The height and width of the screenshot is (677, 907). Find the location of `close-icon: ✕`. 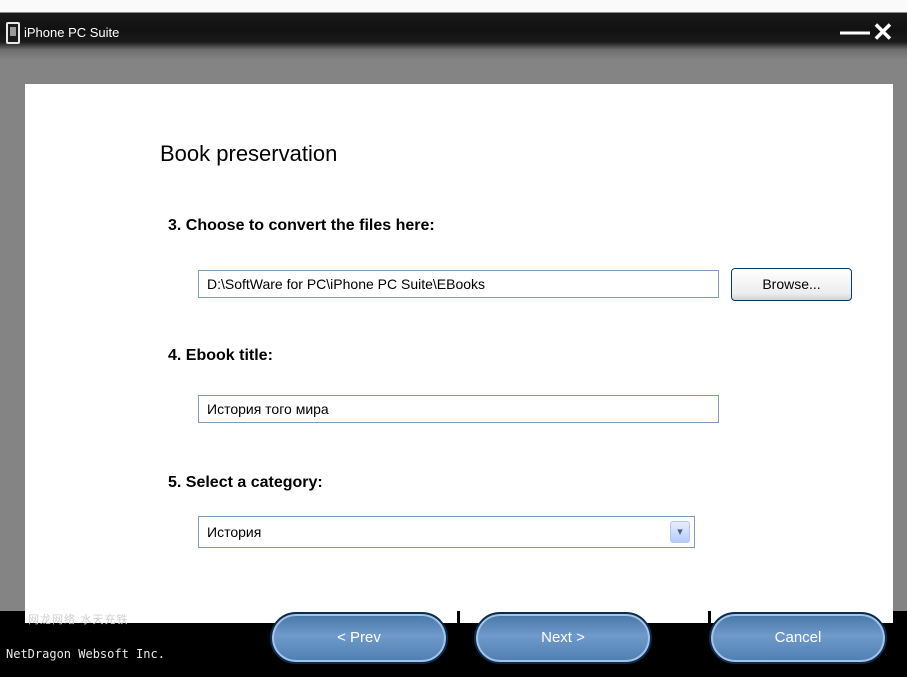

close-icon: ✕ is located at coordinates (883, 32).